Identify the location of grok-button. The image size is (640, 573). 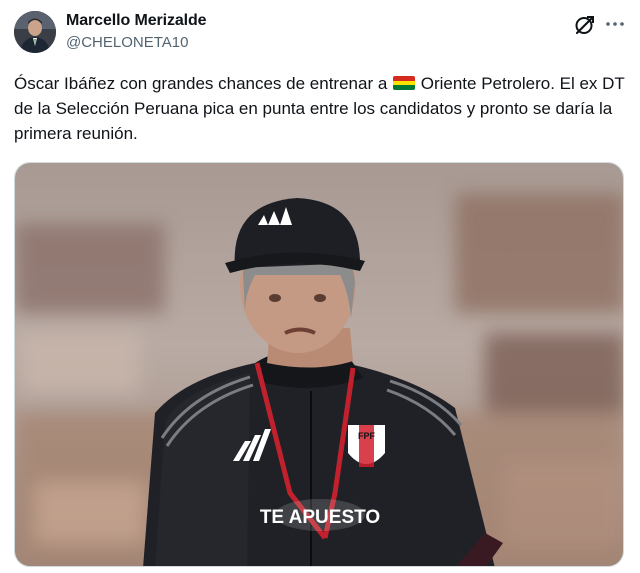
(585, 25).